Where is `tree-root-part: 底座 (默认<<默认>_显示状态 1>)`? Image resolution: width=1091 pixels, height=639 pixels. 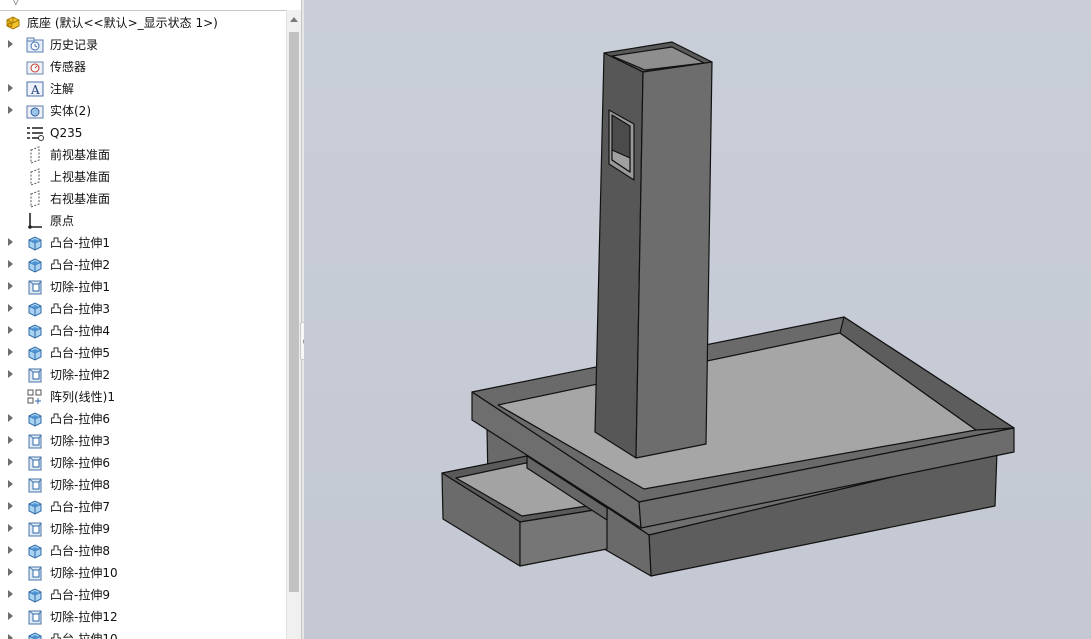 tree-root-part: 底座 (默认<<默认>_显示状态 1>) is located at coordinates (143, 23).